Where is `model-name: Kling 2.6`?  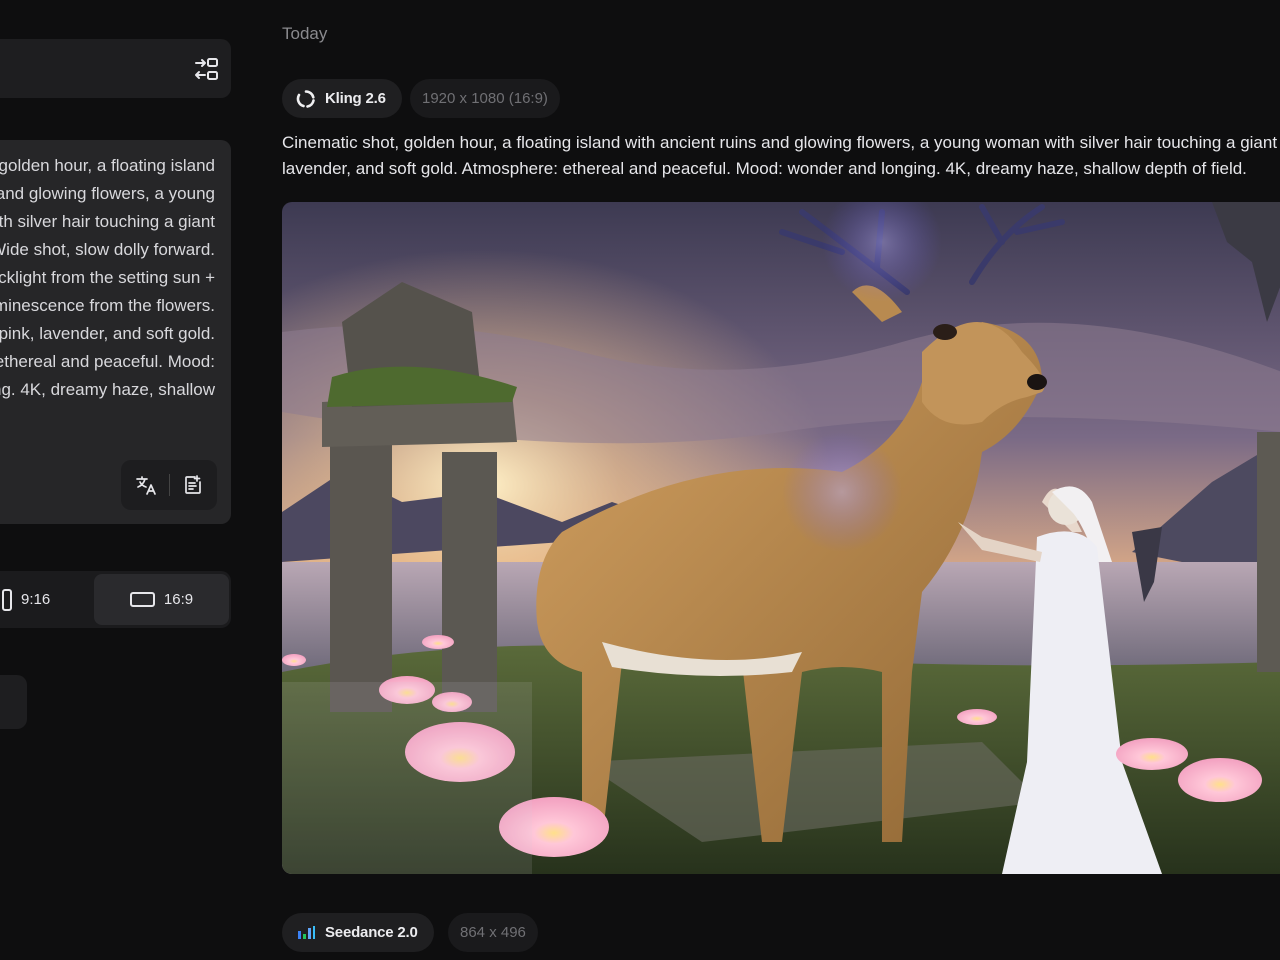 model-name: Kling 2.6 is located at coordinates (355, 98).